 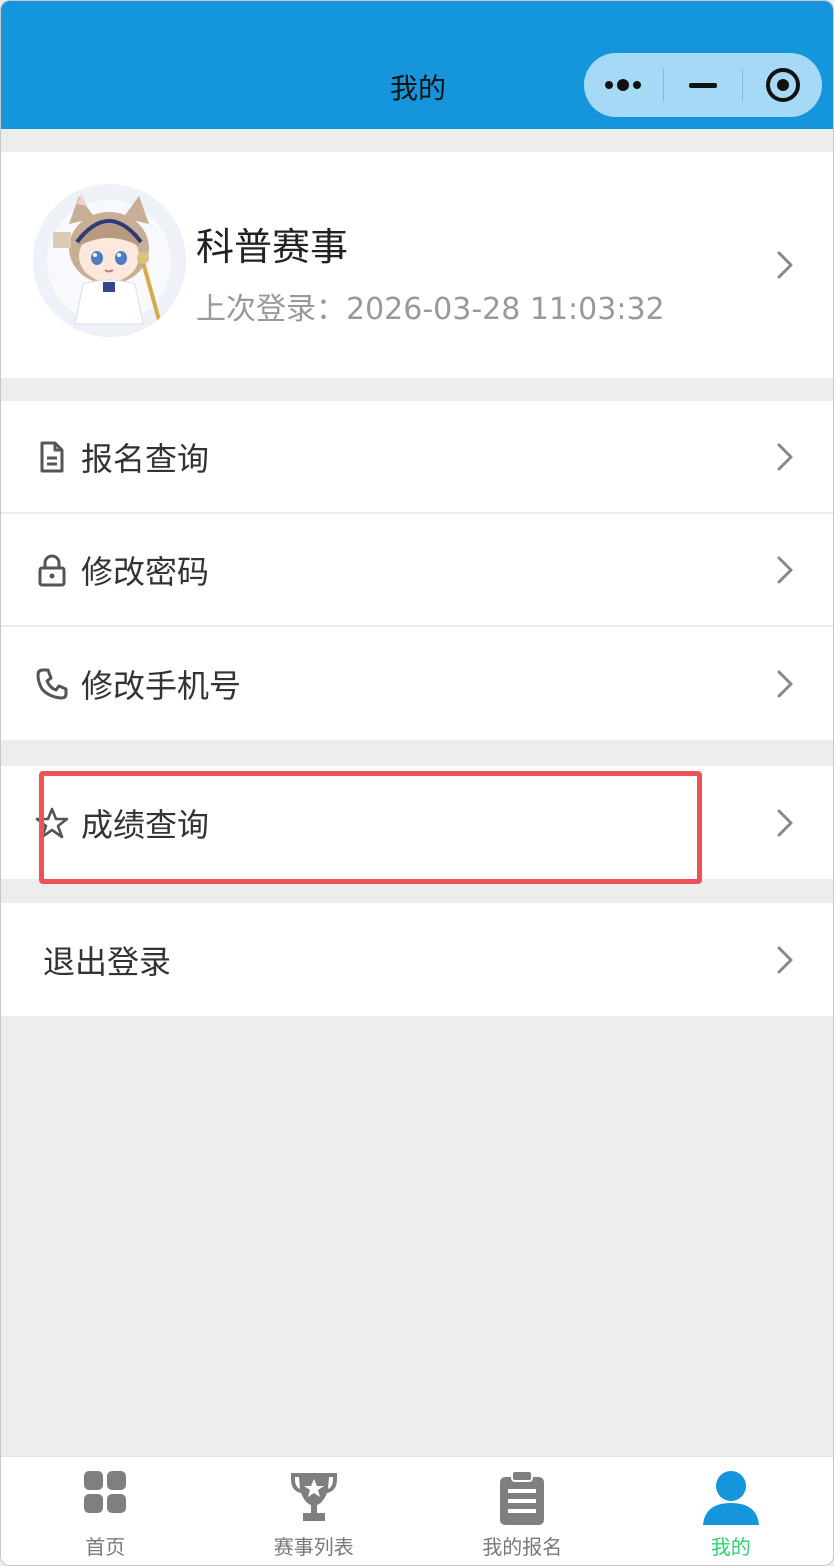 I want to click on menu-item-change-password: 修改密码, so click(x=417, y=570).